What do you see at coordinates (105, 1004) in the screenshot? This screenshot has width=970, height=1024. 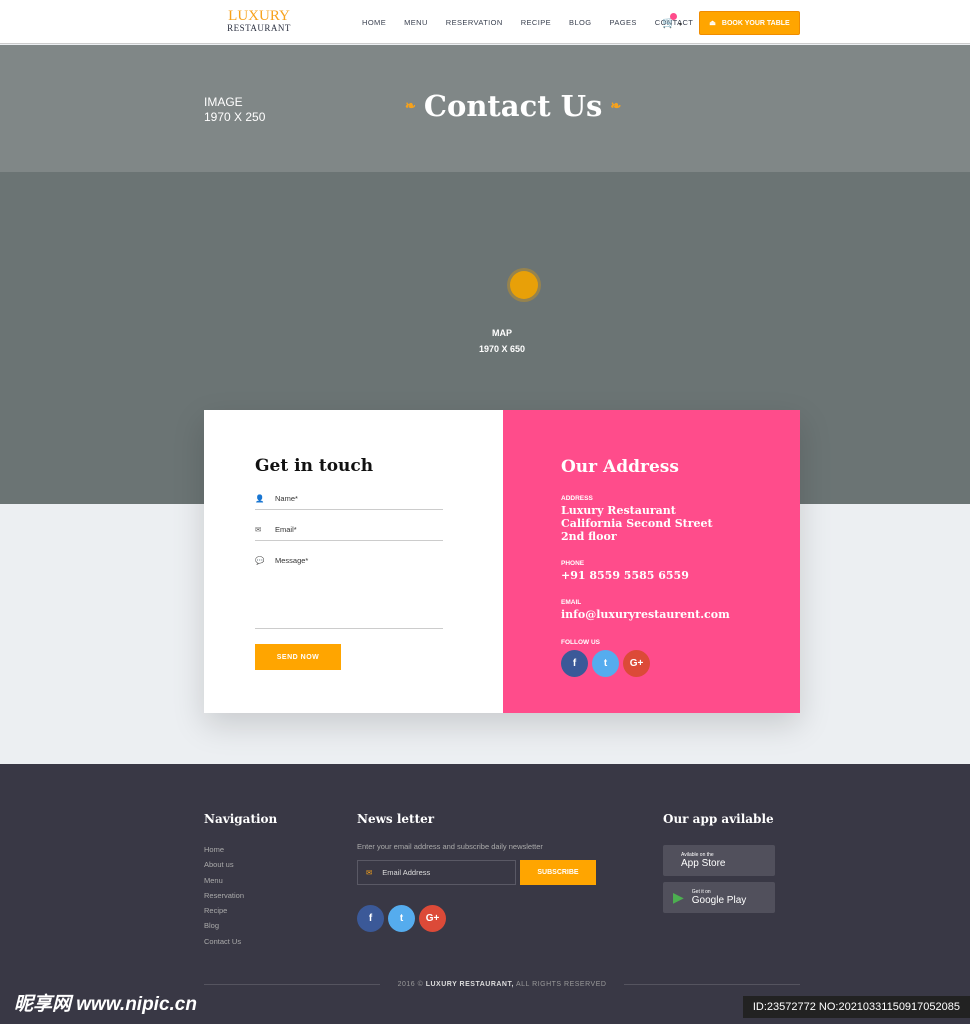 I see `watermark-left: 昵享网 www.nipic.cn` at bounding box center [105, 1004].